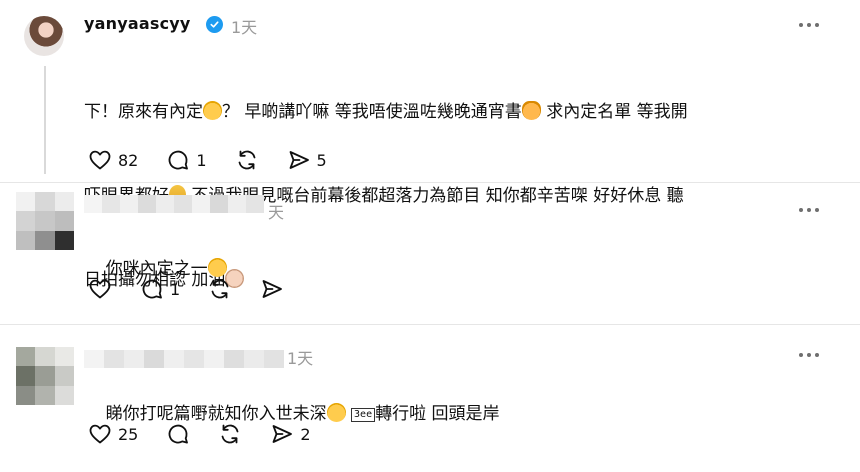  What do you see at coordinates (113, 160) in the screenshot?
I see `like-button: 82` at bounding box center [113, 160].